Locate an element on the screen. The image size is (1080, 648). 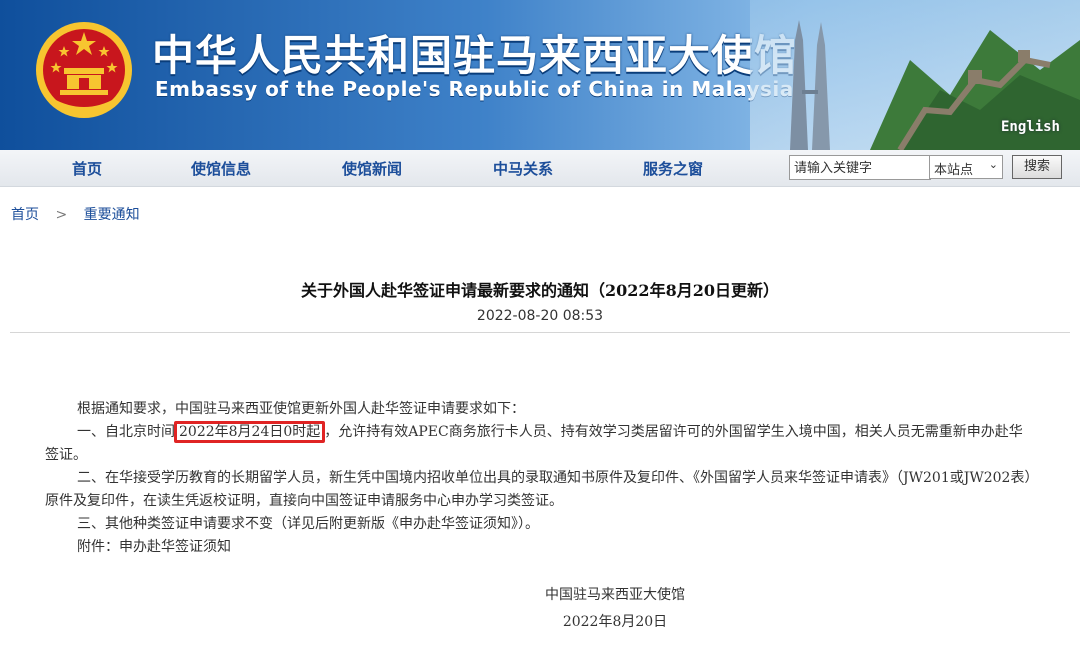
nav-item-embassy-info: 使馆信息 is located at coordinates (221, 168).